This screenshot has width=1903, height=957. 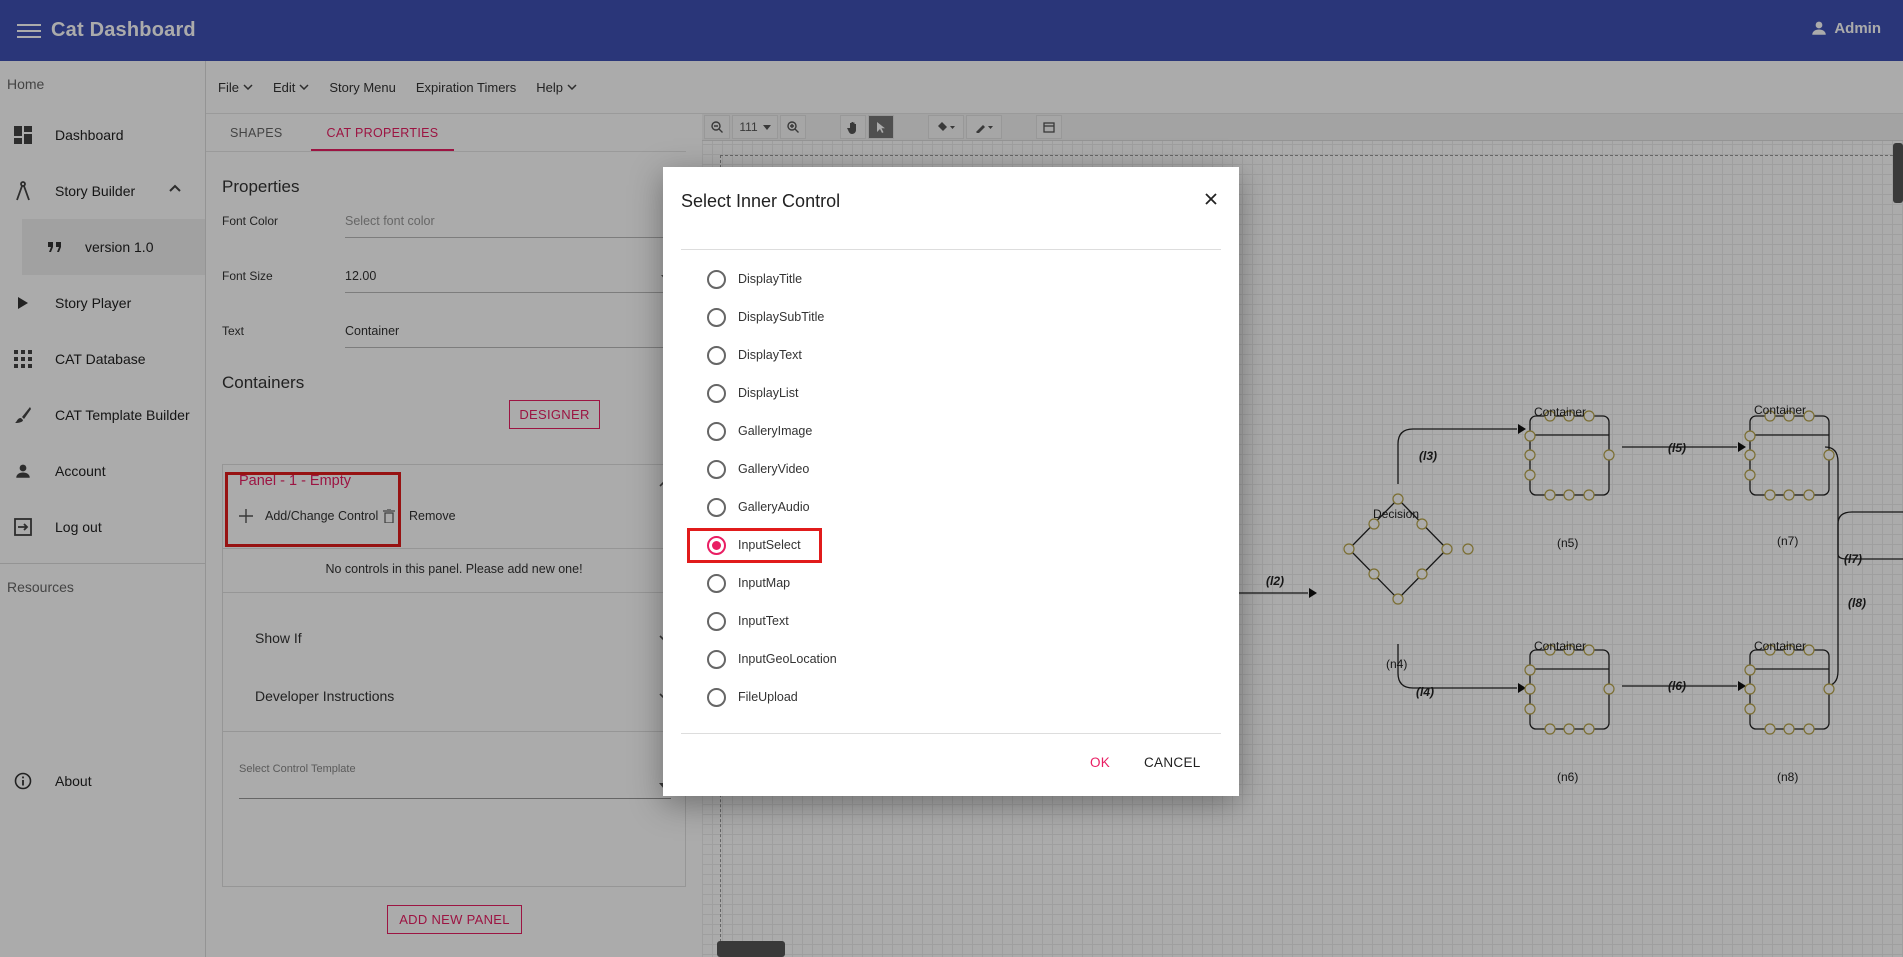 I want to click on ok-button: OK, so click(x=1100, y=762).